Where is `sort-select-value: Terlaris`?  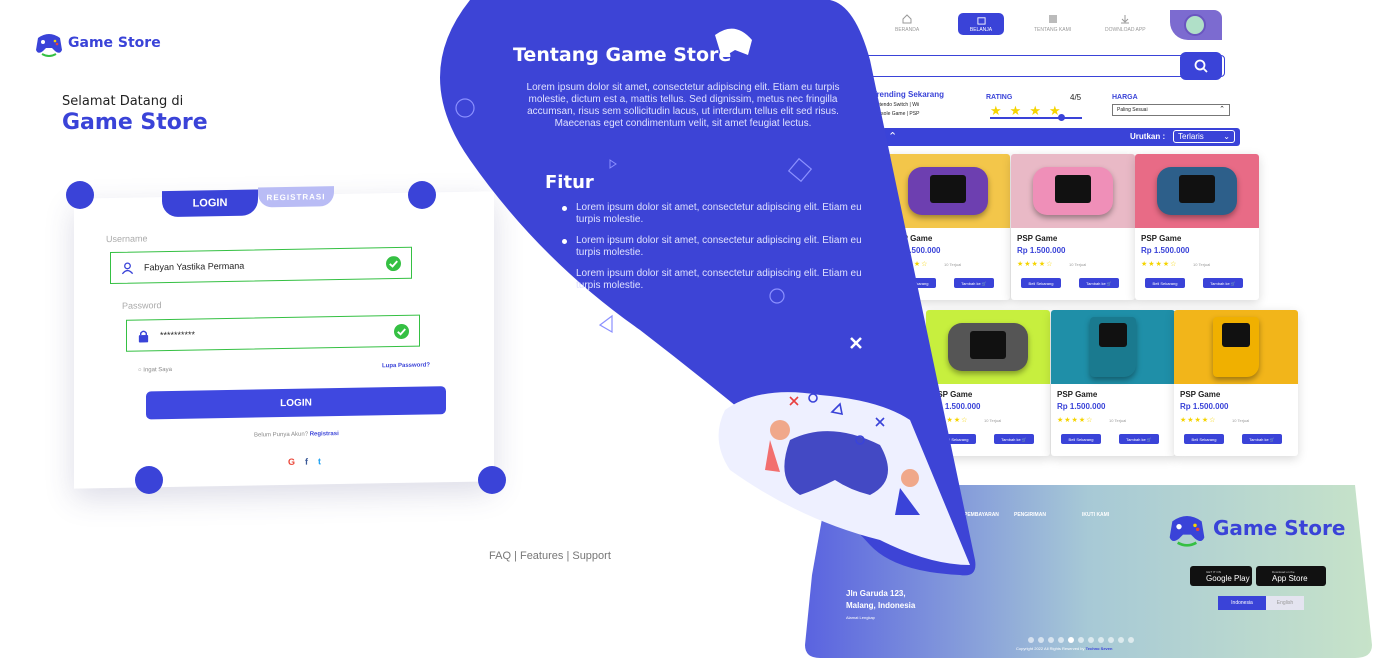 sort-select-value: Terlaris is located at coordinates (1191, 136).